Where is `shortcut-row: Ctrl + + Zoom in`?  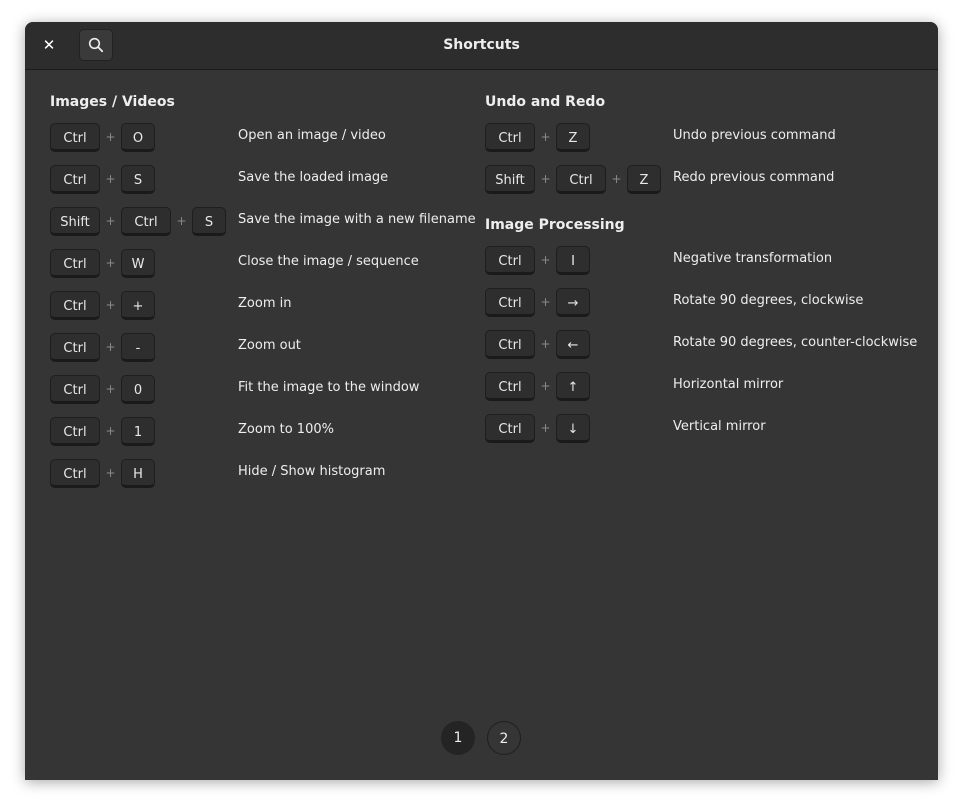 shortcut-row: Ctrl + + Zoom in is located at coordinates (275, 305).